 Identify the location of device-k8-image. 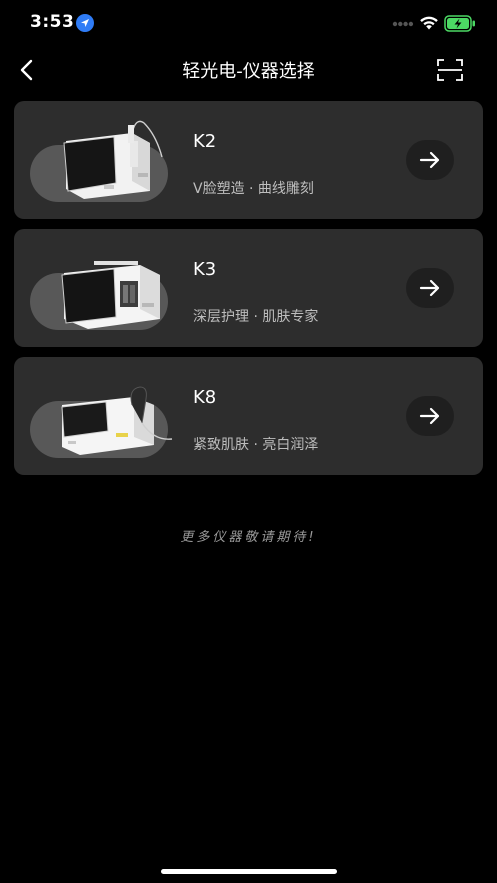
(117, 420).